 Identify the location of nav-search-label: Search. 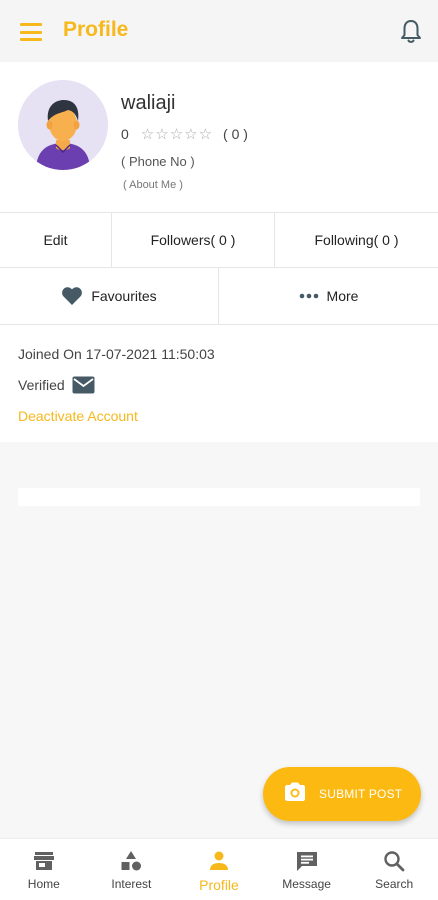
(394, 884).